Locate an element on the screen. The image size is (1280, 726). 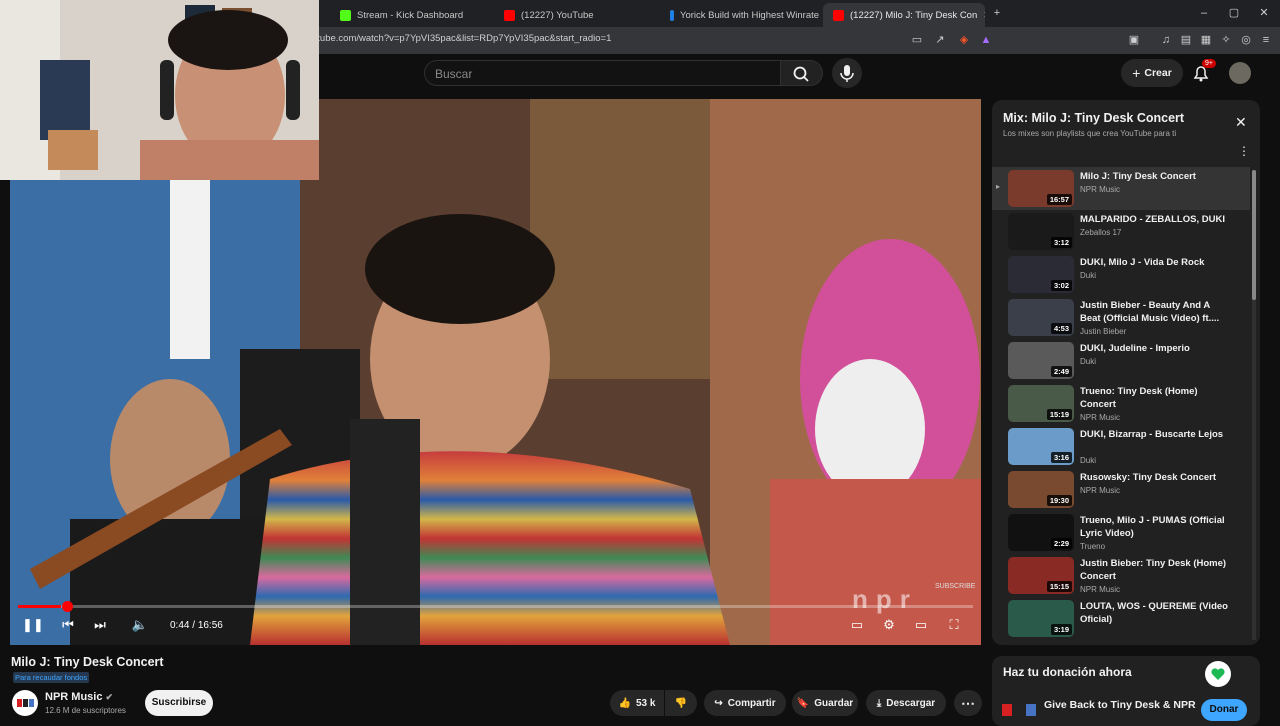
playlist-item: 3:02 DUKI, Milo J - Vida De Rock Duki is located at coordinates (1121, 274).